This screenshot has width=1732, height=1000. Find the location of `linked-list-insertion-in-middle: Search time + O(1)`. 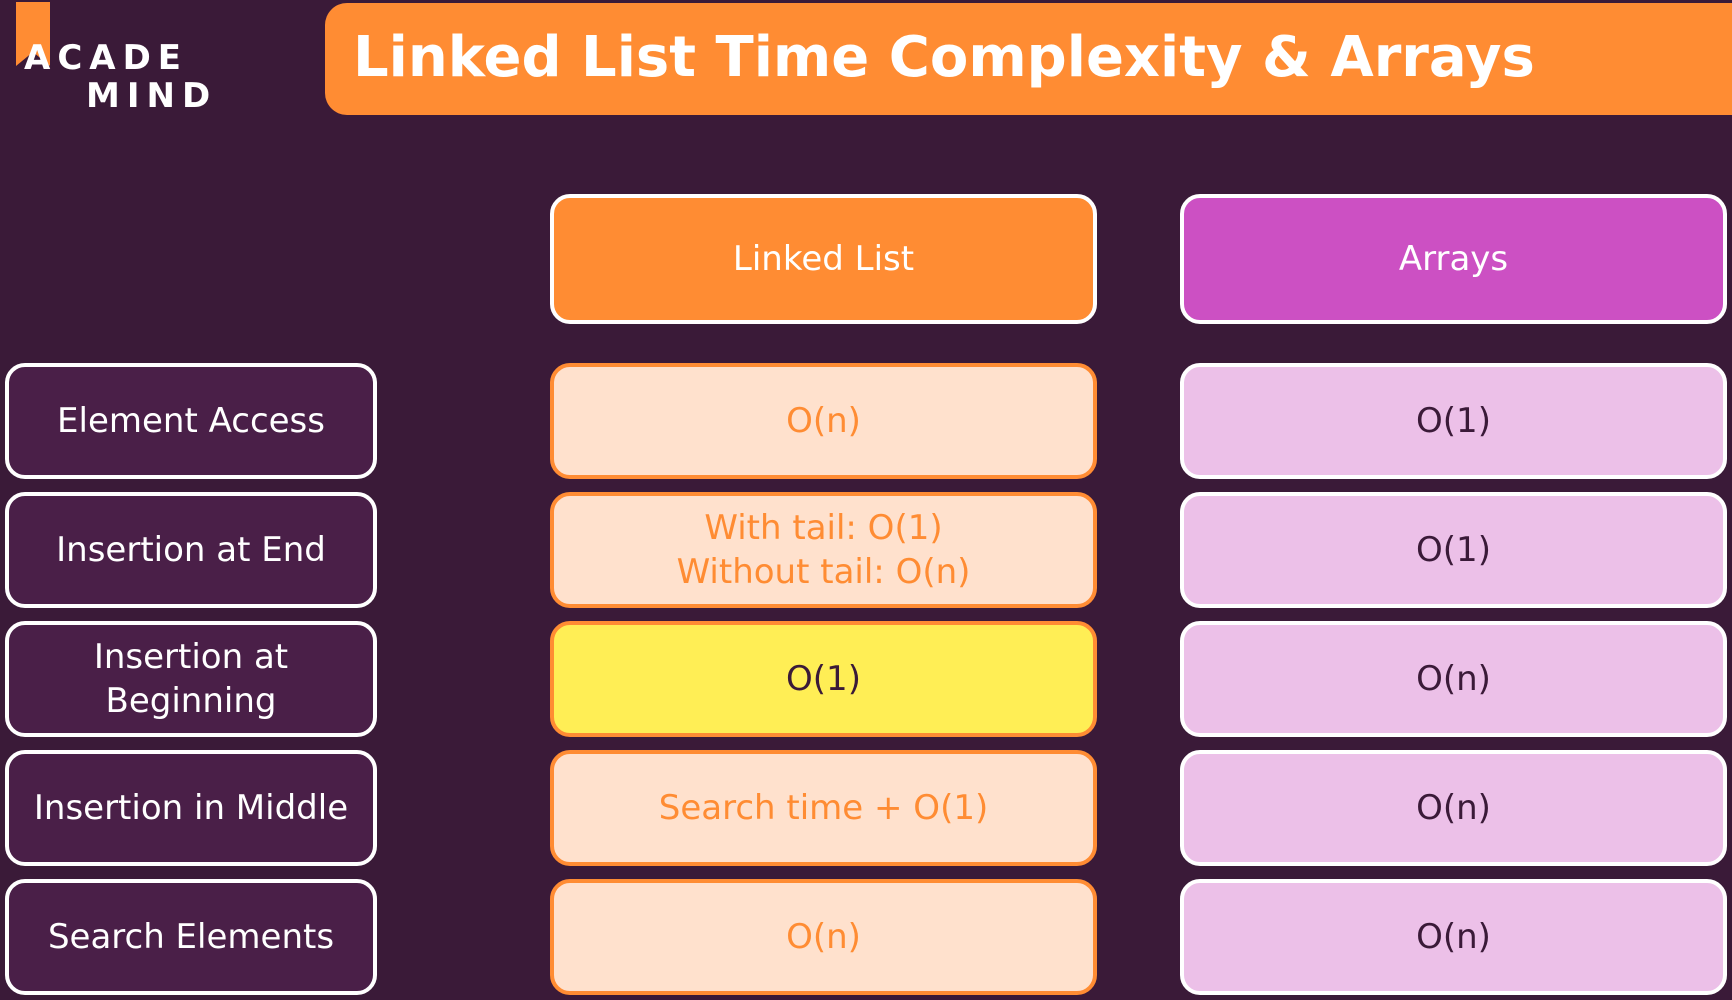

linked-list-insertion-in-middle: Search time + O(1) is located at coordinates (823, 808).